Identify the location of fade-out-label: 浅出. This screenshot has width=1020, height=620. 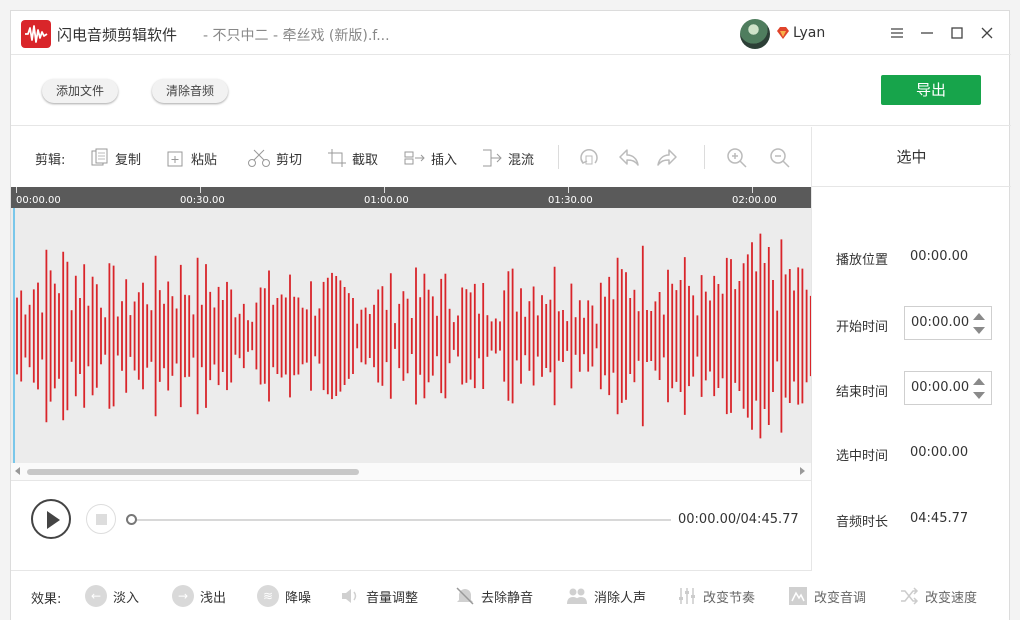
(213, 598).